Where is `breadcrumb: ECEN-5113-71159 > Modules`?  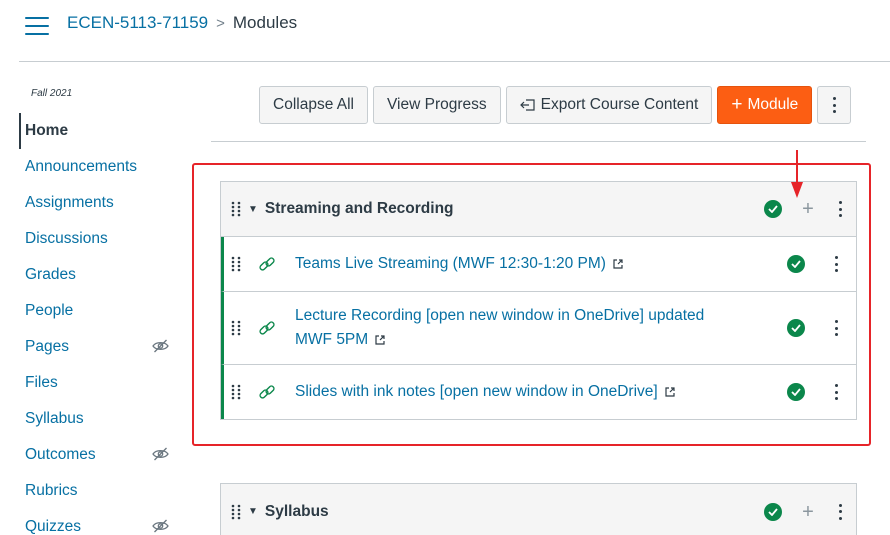 breadcrumb: ECEN-5113-71159 > Modules is located at coordinates (182, 23).